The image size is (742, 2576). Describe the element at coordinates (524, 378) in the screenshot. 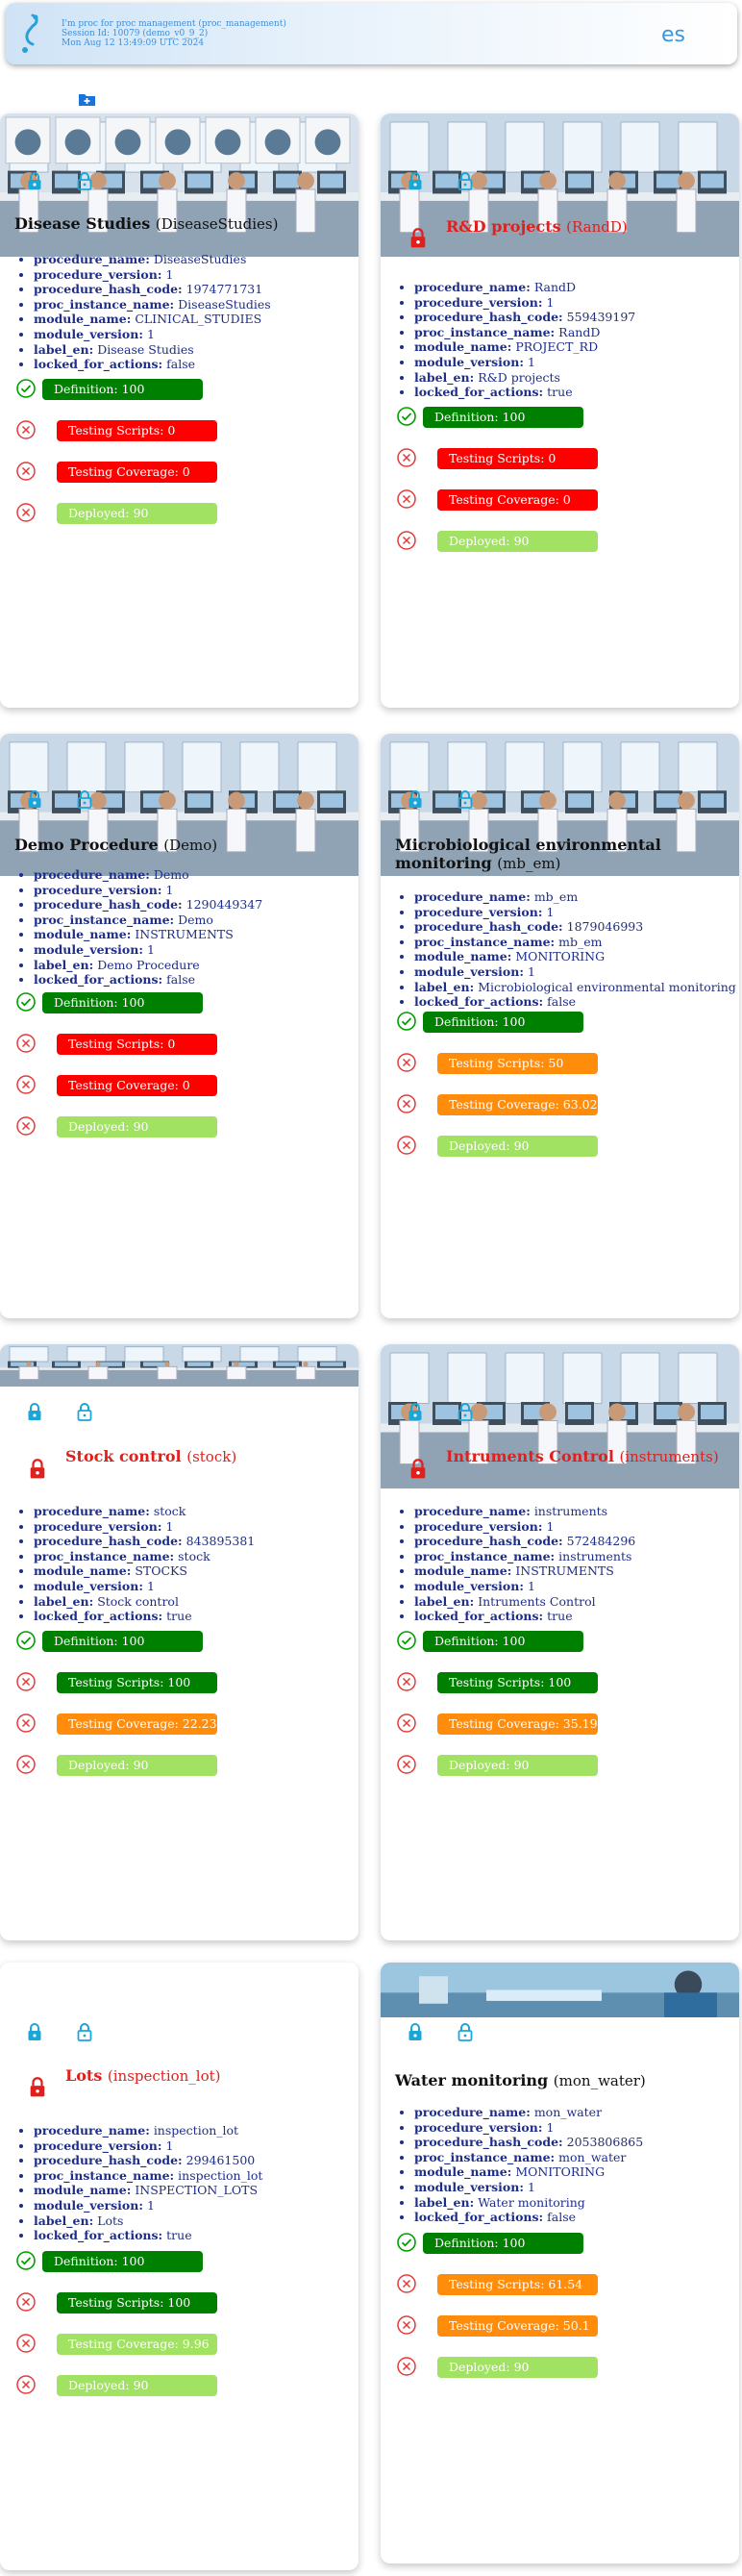

I see `property-item: label_en: R&D projects` at that location.